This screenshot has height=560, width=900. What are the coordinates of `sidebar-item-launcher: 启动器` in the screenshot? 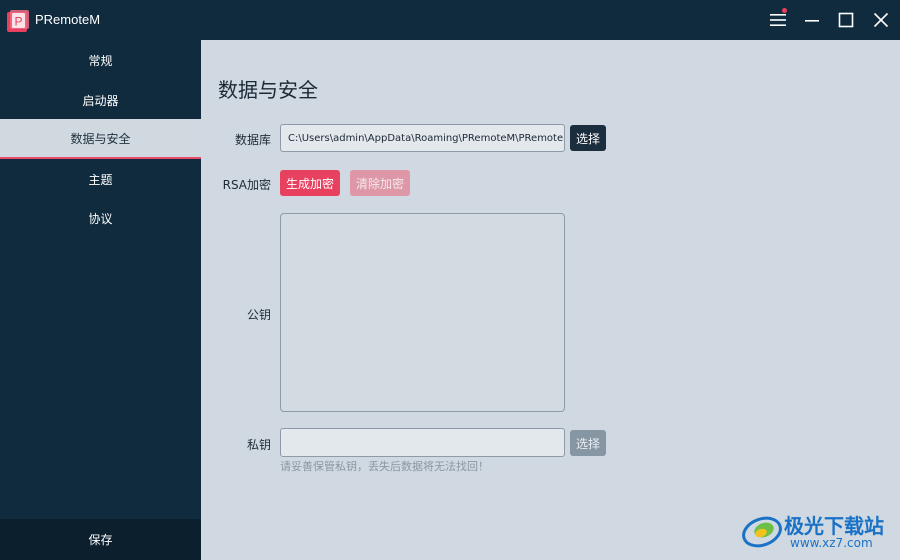 It's located at (100, 100).